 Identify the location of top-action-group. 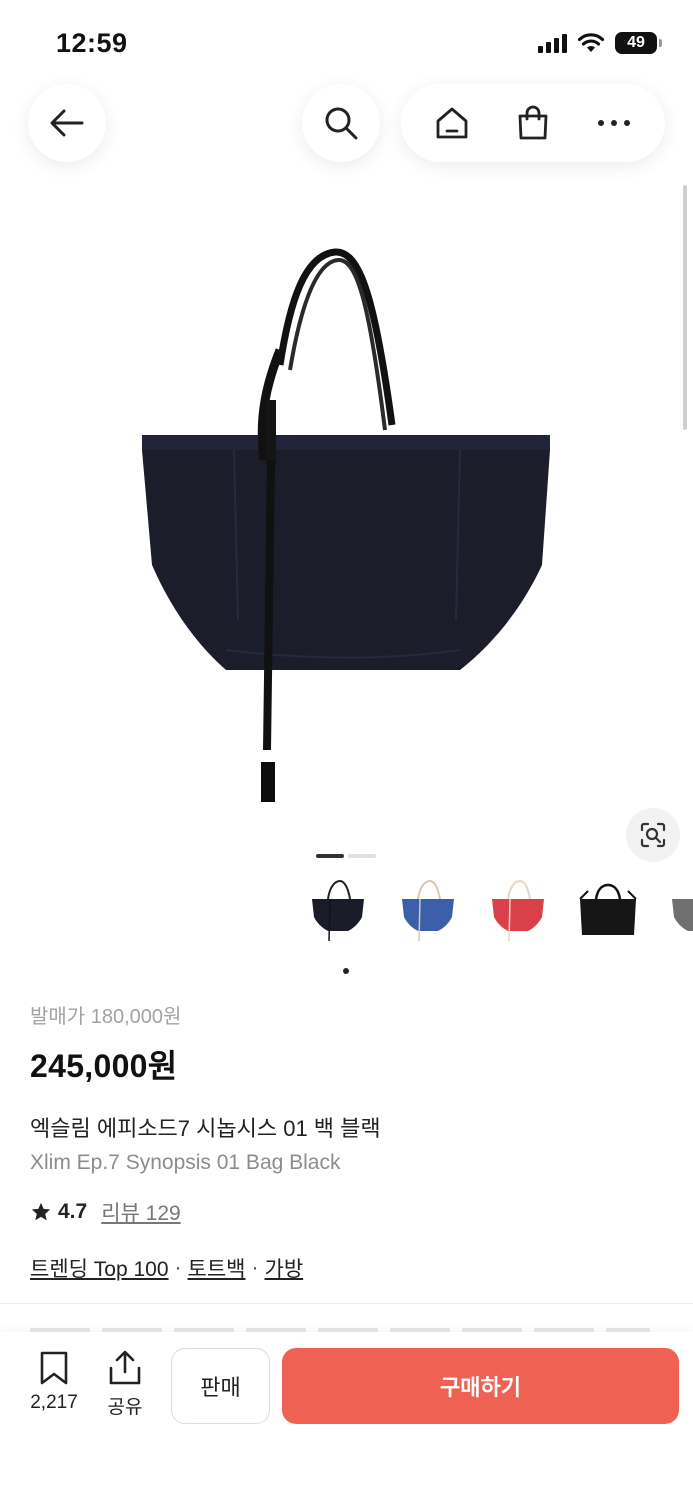
(533, 123).